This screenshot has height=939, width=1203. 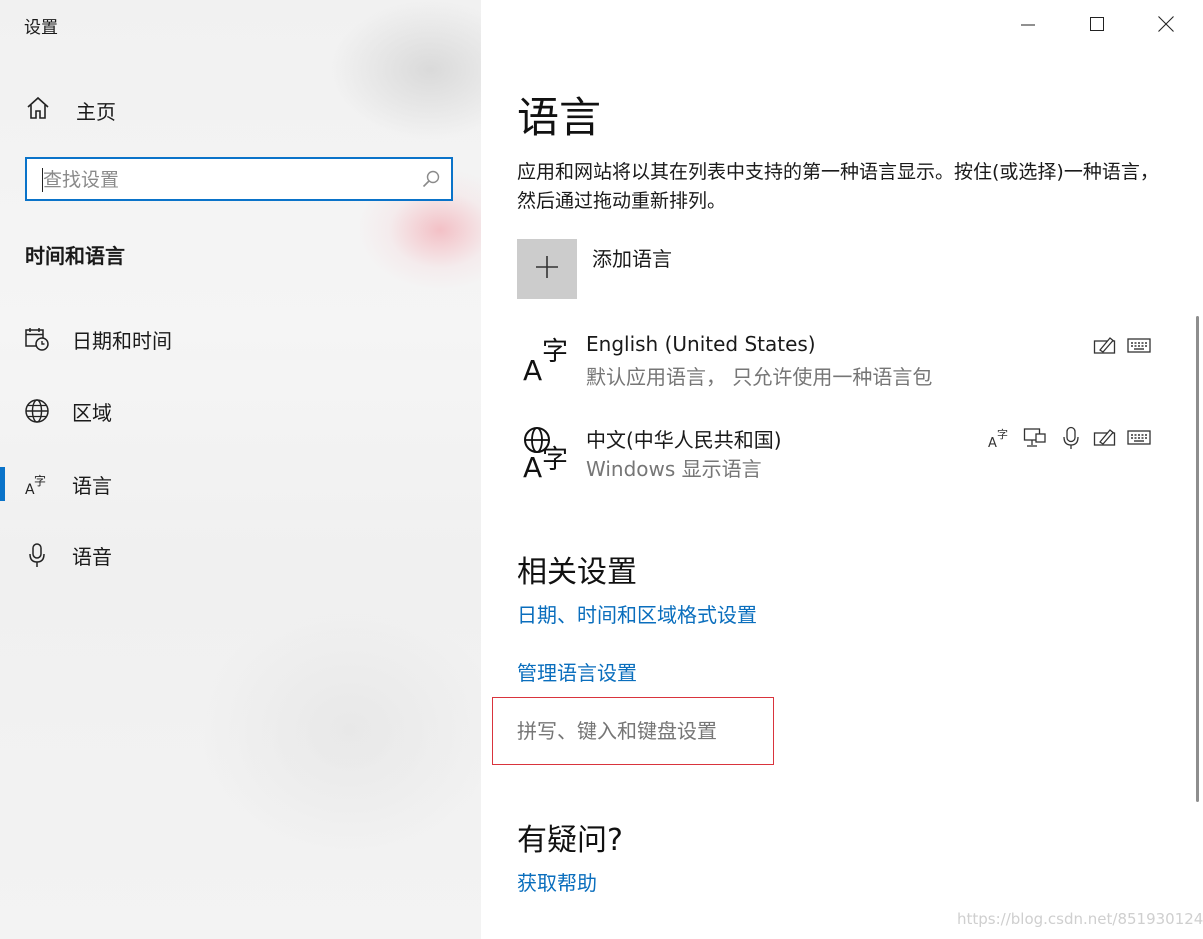 What do you see at coordinates (617, 729) in the screenshot?
I see `spelling-typing-keyboard-link: 拼写、键入和键盘设置` at bounding box center [617, 729].